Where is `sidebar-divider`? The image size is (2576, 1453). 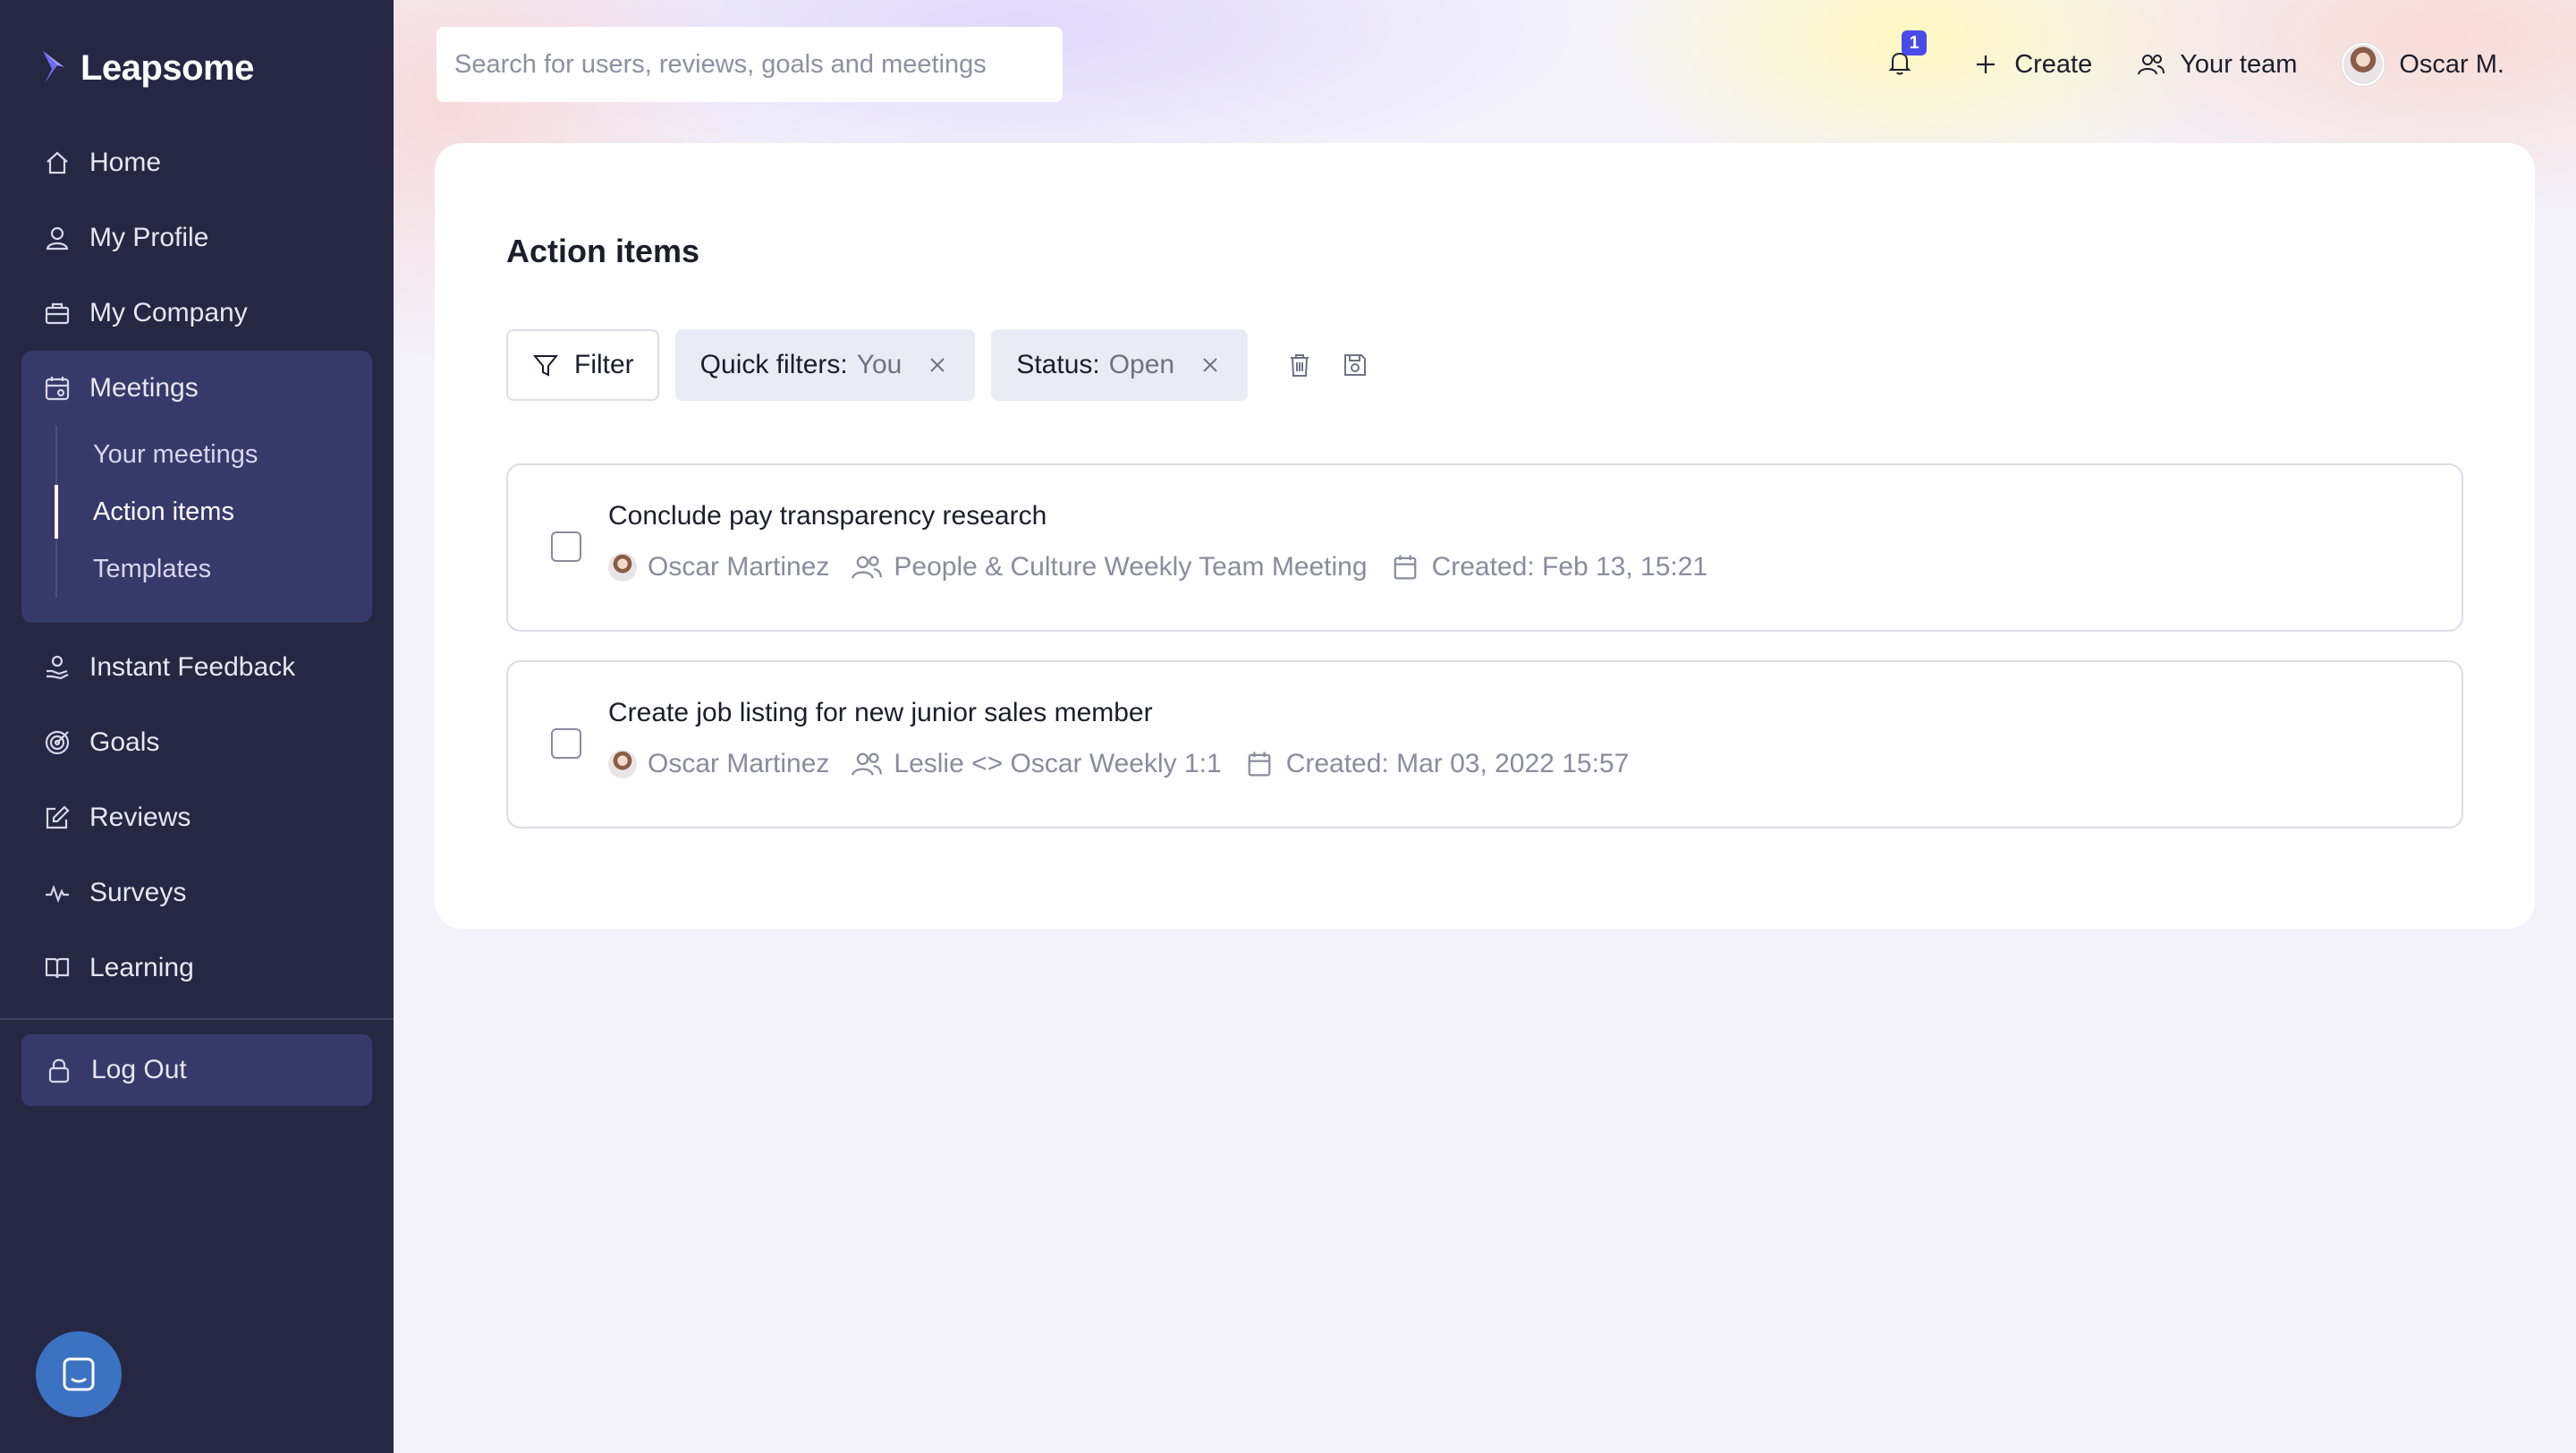 sidebar-divider is located at coordinates (197, 1019).